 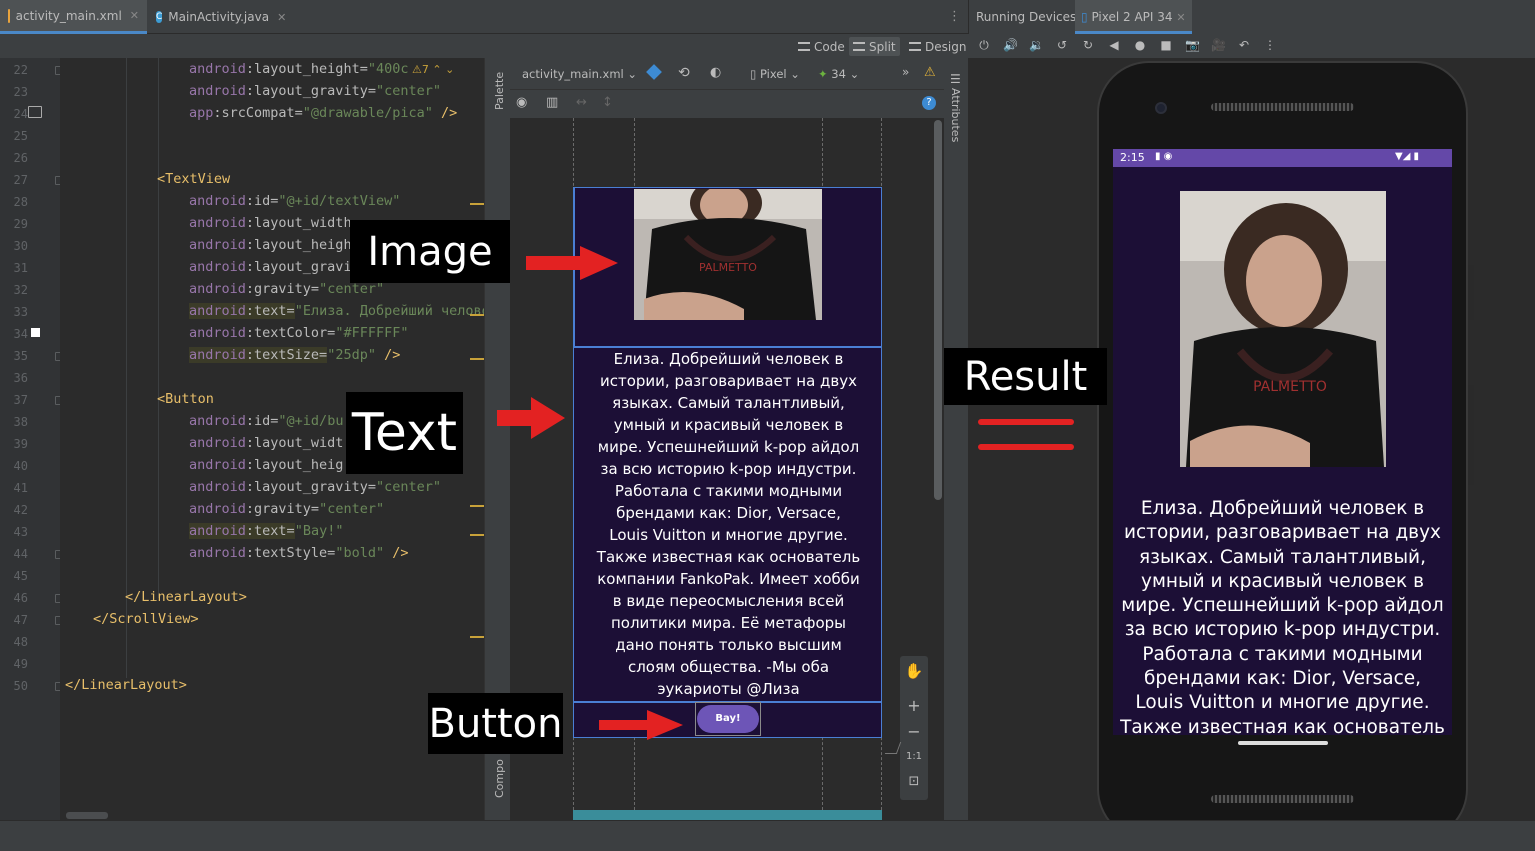 What do you see at coordinates (984, 45) in the screenshot?
I see `power-icon: ⏻` at bounding box center [984, 45].